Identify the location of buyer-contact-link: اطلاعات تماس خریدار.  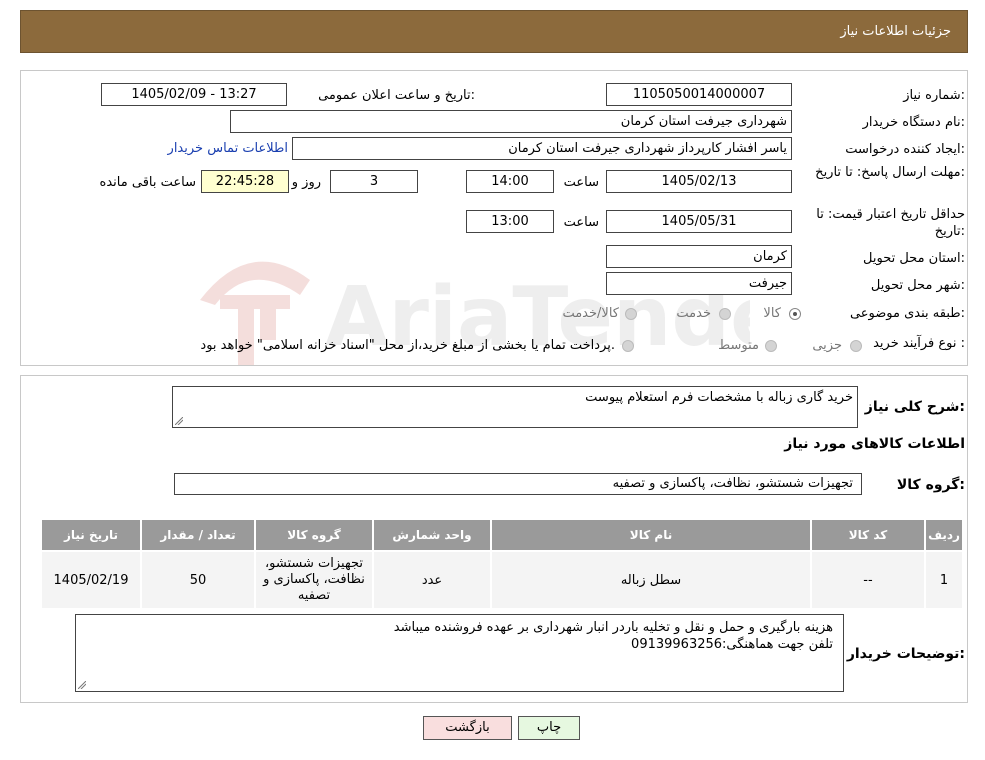
(228, 148).